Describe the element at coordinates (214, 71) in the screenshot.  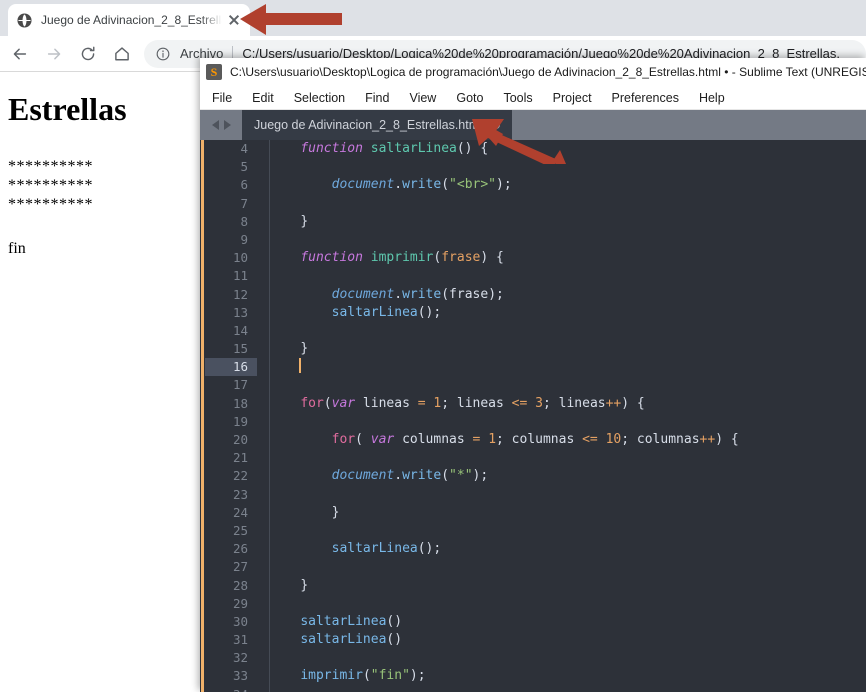
I see `sublime-logo-glyph: S` at that location.